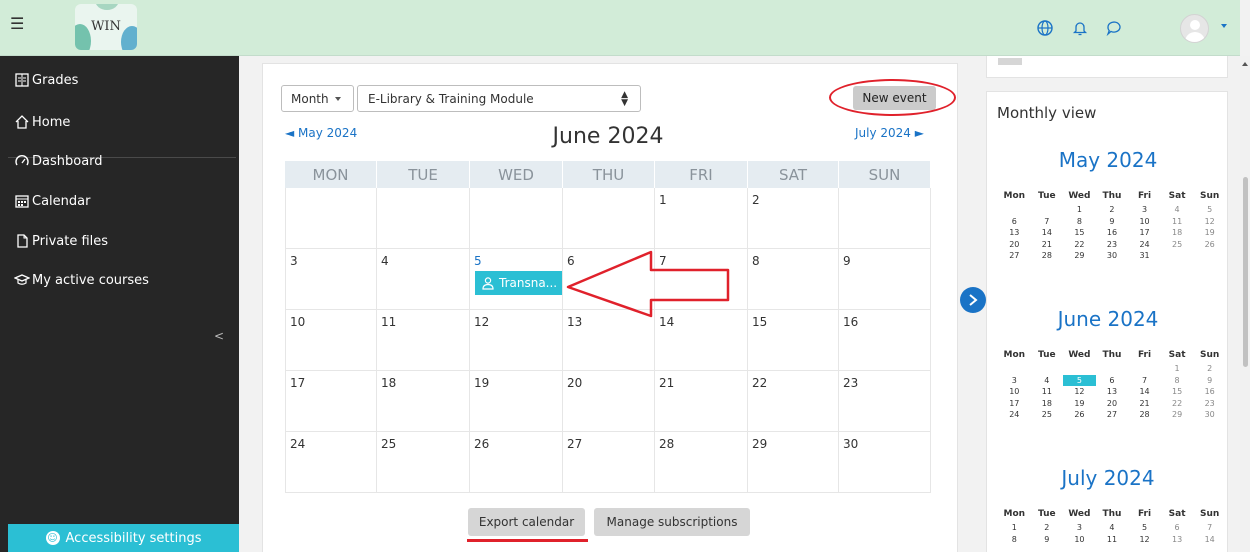  What do you see at coordinates (701, 279) in the screenshot?
I see `day-cell: 7` at bounding box center [701, 279].